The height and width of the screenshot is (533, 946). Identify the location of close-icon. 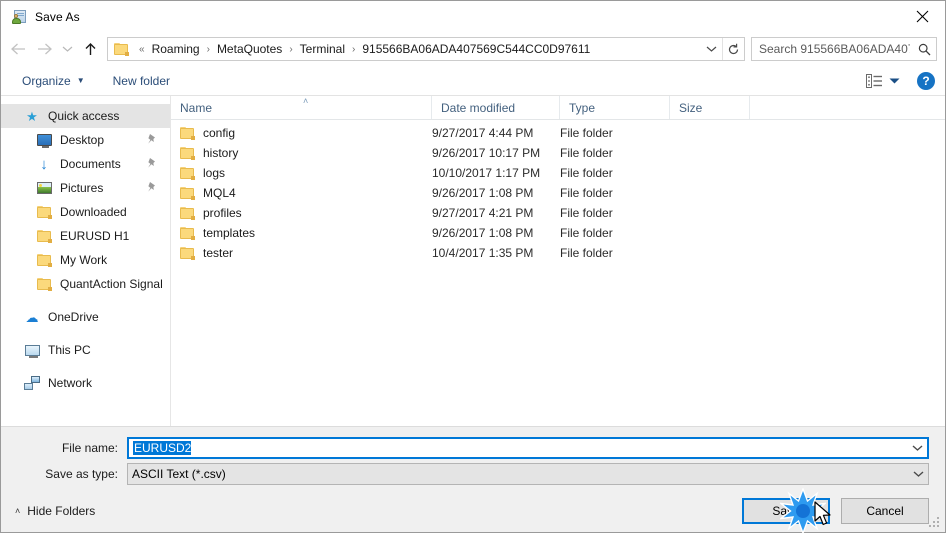
(922, 16).